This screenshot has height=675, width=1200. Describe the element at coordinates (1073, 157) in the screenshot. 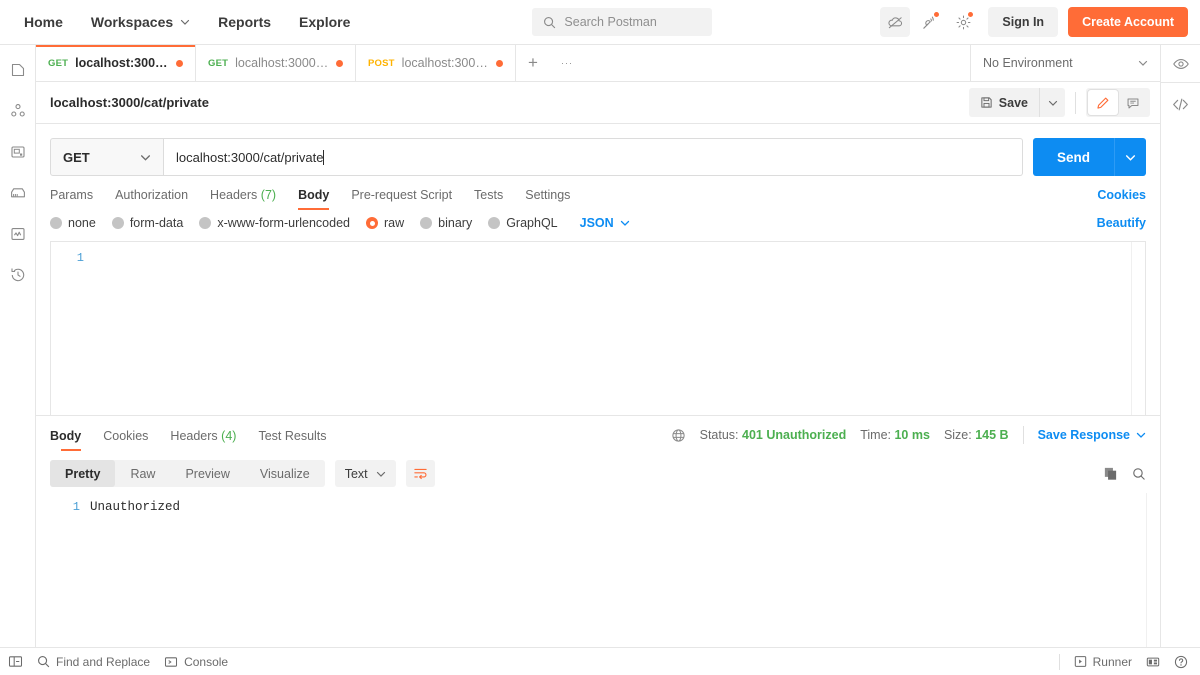

I see `send-button: Send` at that location.